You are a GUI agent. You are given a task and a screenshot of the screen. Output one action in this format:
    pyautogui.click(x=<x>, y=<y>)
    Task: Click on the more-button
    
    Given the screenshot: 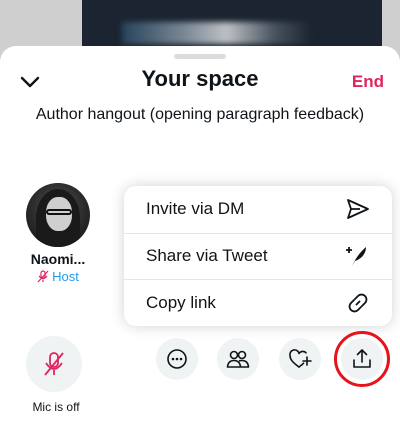 What is the action you would take?
    pyautogui.click(x=177, y=359)
    